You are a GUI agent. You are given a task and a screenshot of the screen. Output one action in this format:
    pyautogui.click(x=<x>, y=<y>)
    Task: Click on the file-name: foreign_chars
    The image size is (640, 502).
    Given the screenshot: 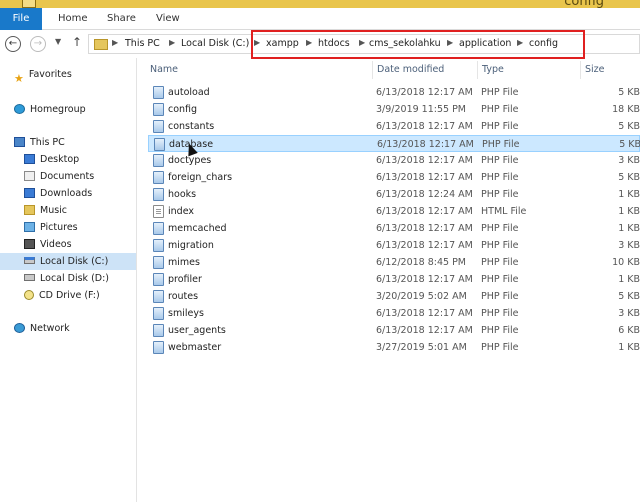 What is the action you would take?
    pyautogui.click(x=200, y=177)
    